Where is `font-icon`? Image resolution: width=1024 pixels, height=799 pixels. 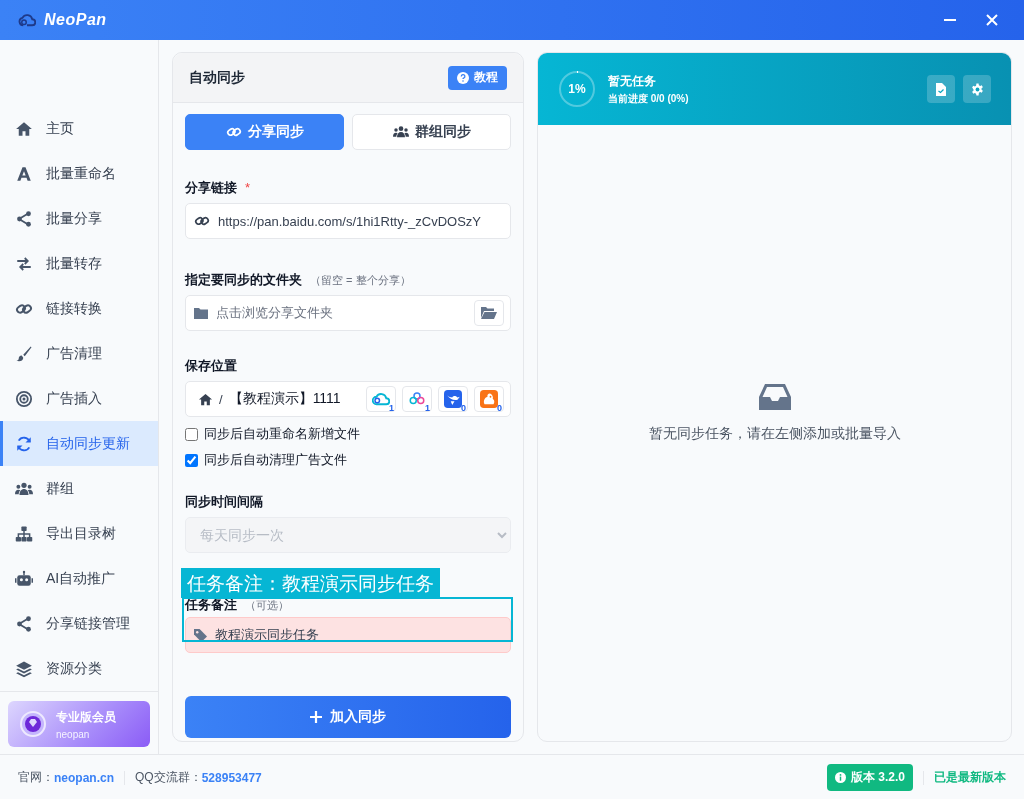
font-icon is located at coordinates (24, 173).